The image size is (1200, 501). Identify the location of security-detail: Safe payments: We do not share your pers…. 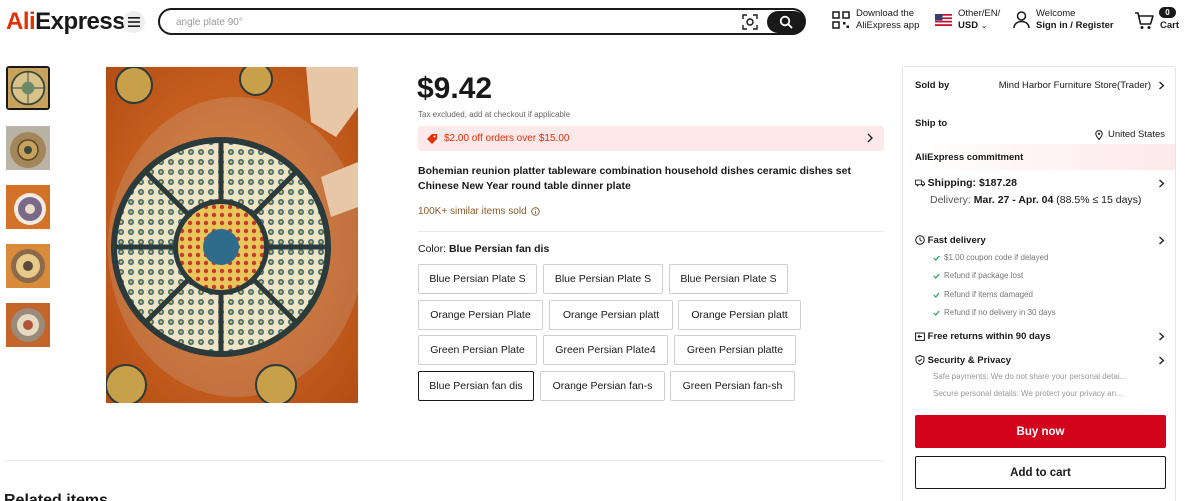
(1030, 376).